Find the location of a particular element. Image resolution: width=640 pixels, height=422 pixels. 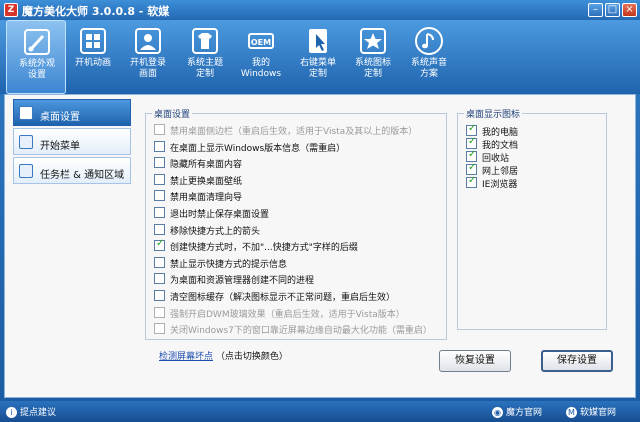

tool-login-screen: 开机登录 画面 is located at coordinates (148, 57).